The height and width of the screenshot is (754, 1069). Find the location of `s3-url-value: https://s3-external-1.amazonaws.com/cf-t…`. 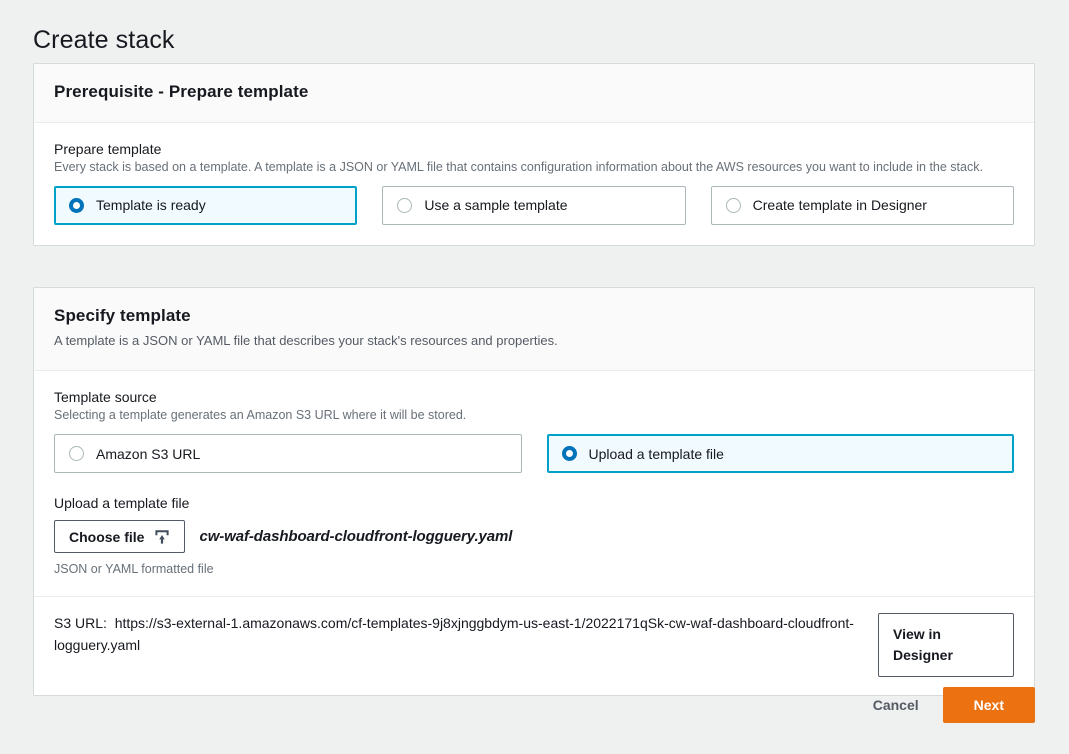

s3-url-value: https://s3-external-1.amazonaws.com/cf-t… is located at coordinates (454, 634).